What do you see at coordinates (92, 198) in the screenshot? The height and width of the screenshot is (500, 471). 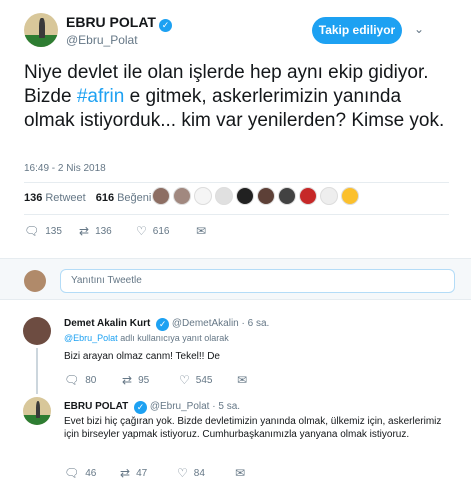 I see `tweet-stats: 136 Retweet 616 Beğeni` at bounding box center [92, 198].